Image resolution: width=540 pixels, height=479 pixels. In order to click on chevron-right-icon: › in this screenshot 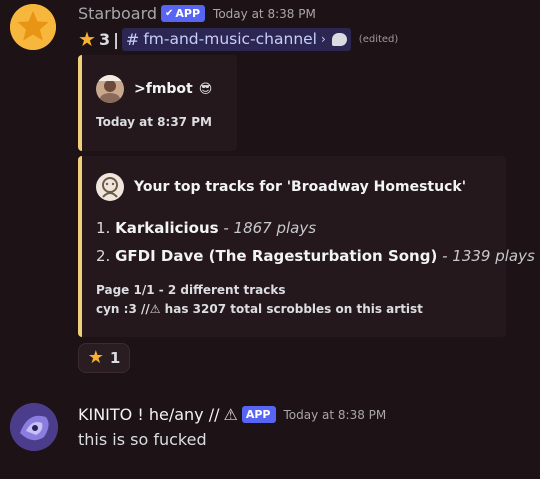, I will do `click(323, 39)`.